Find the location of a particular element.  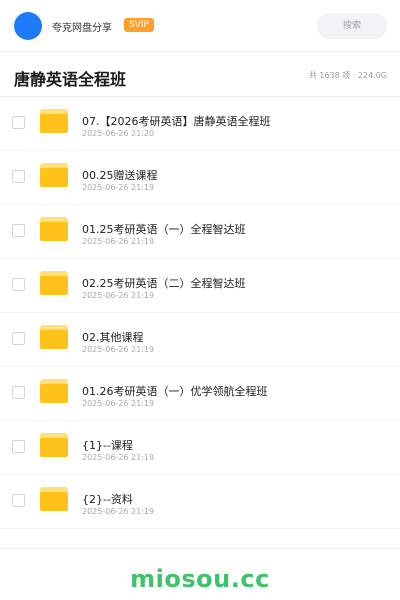

search-input is located at coordinates (352, 26).